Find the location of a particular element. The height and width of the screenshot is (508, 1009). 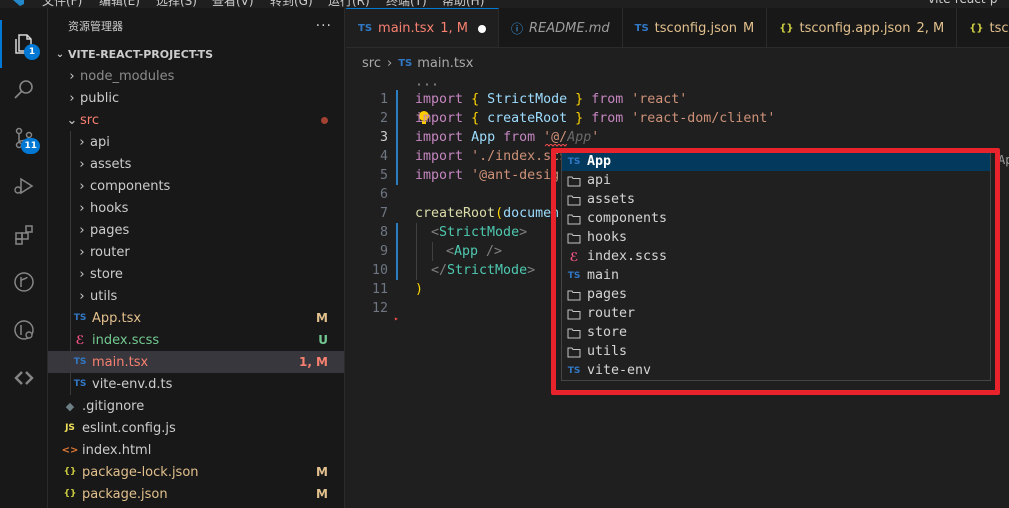

code-line-5: import '@ant-desig is located at coordinates (487, 175).